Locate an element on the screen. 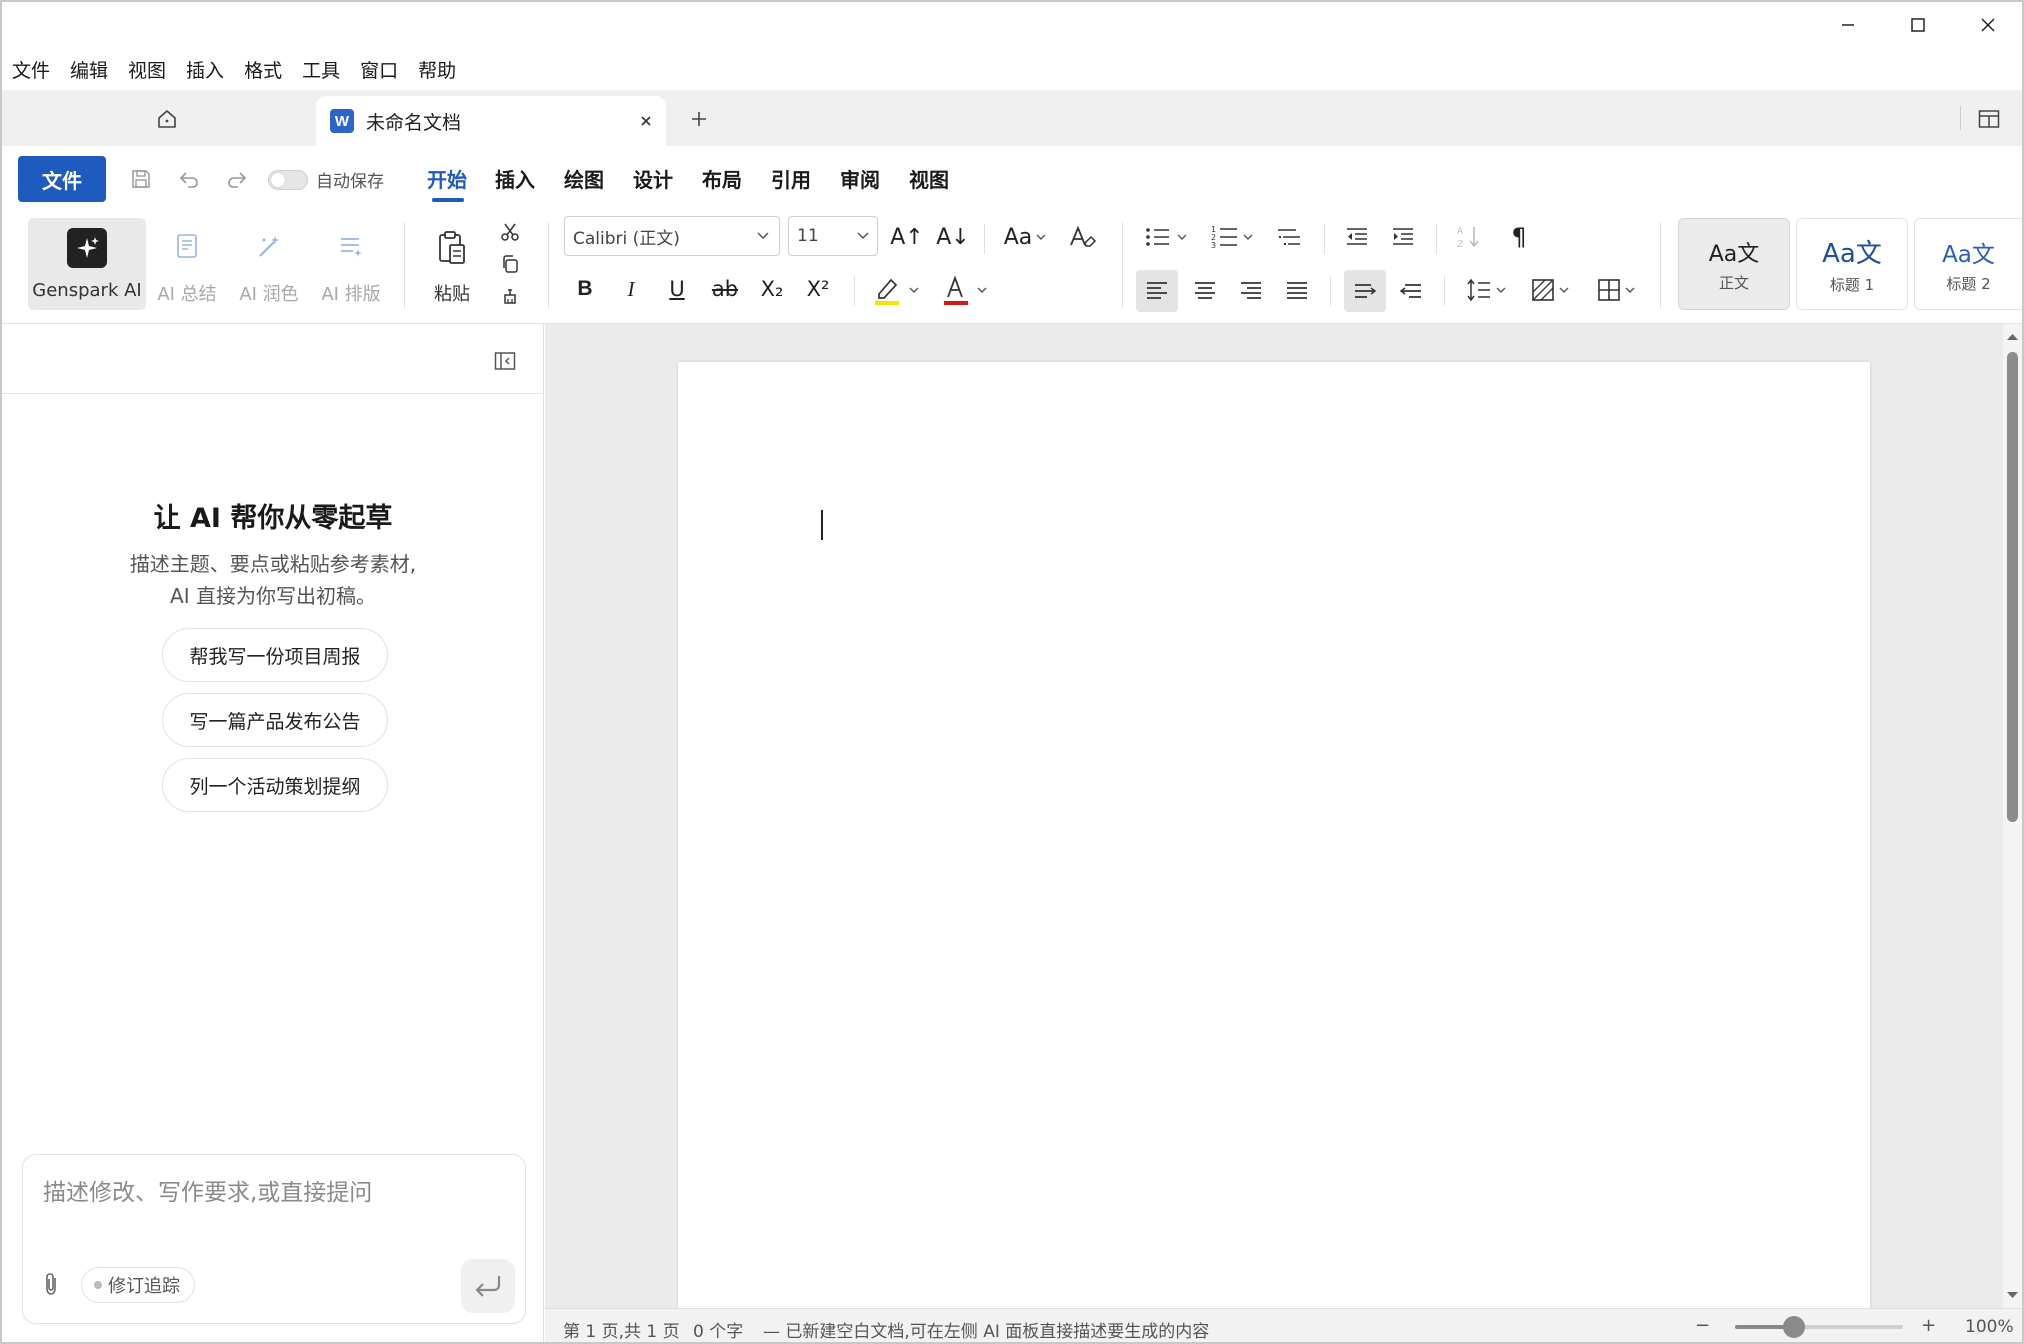  style-normal: Aa文 正文 is located at coordinates (1734, 264).